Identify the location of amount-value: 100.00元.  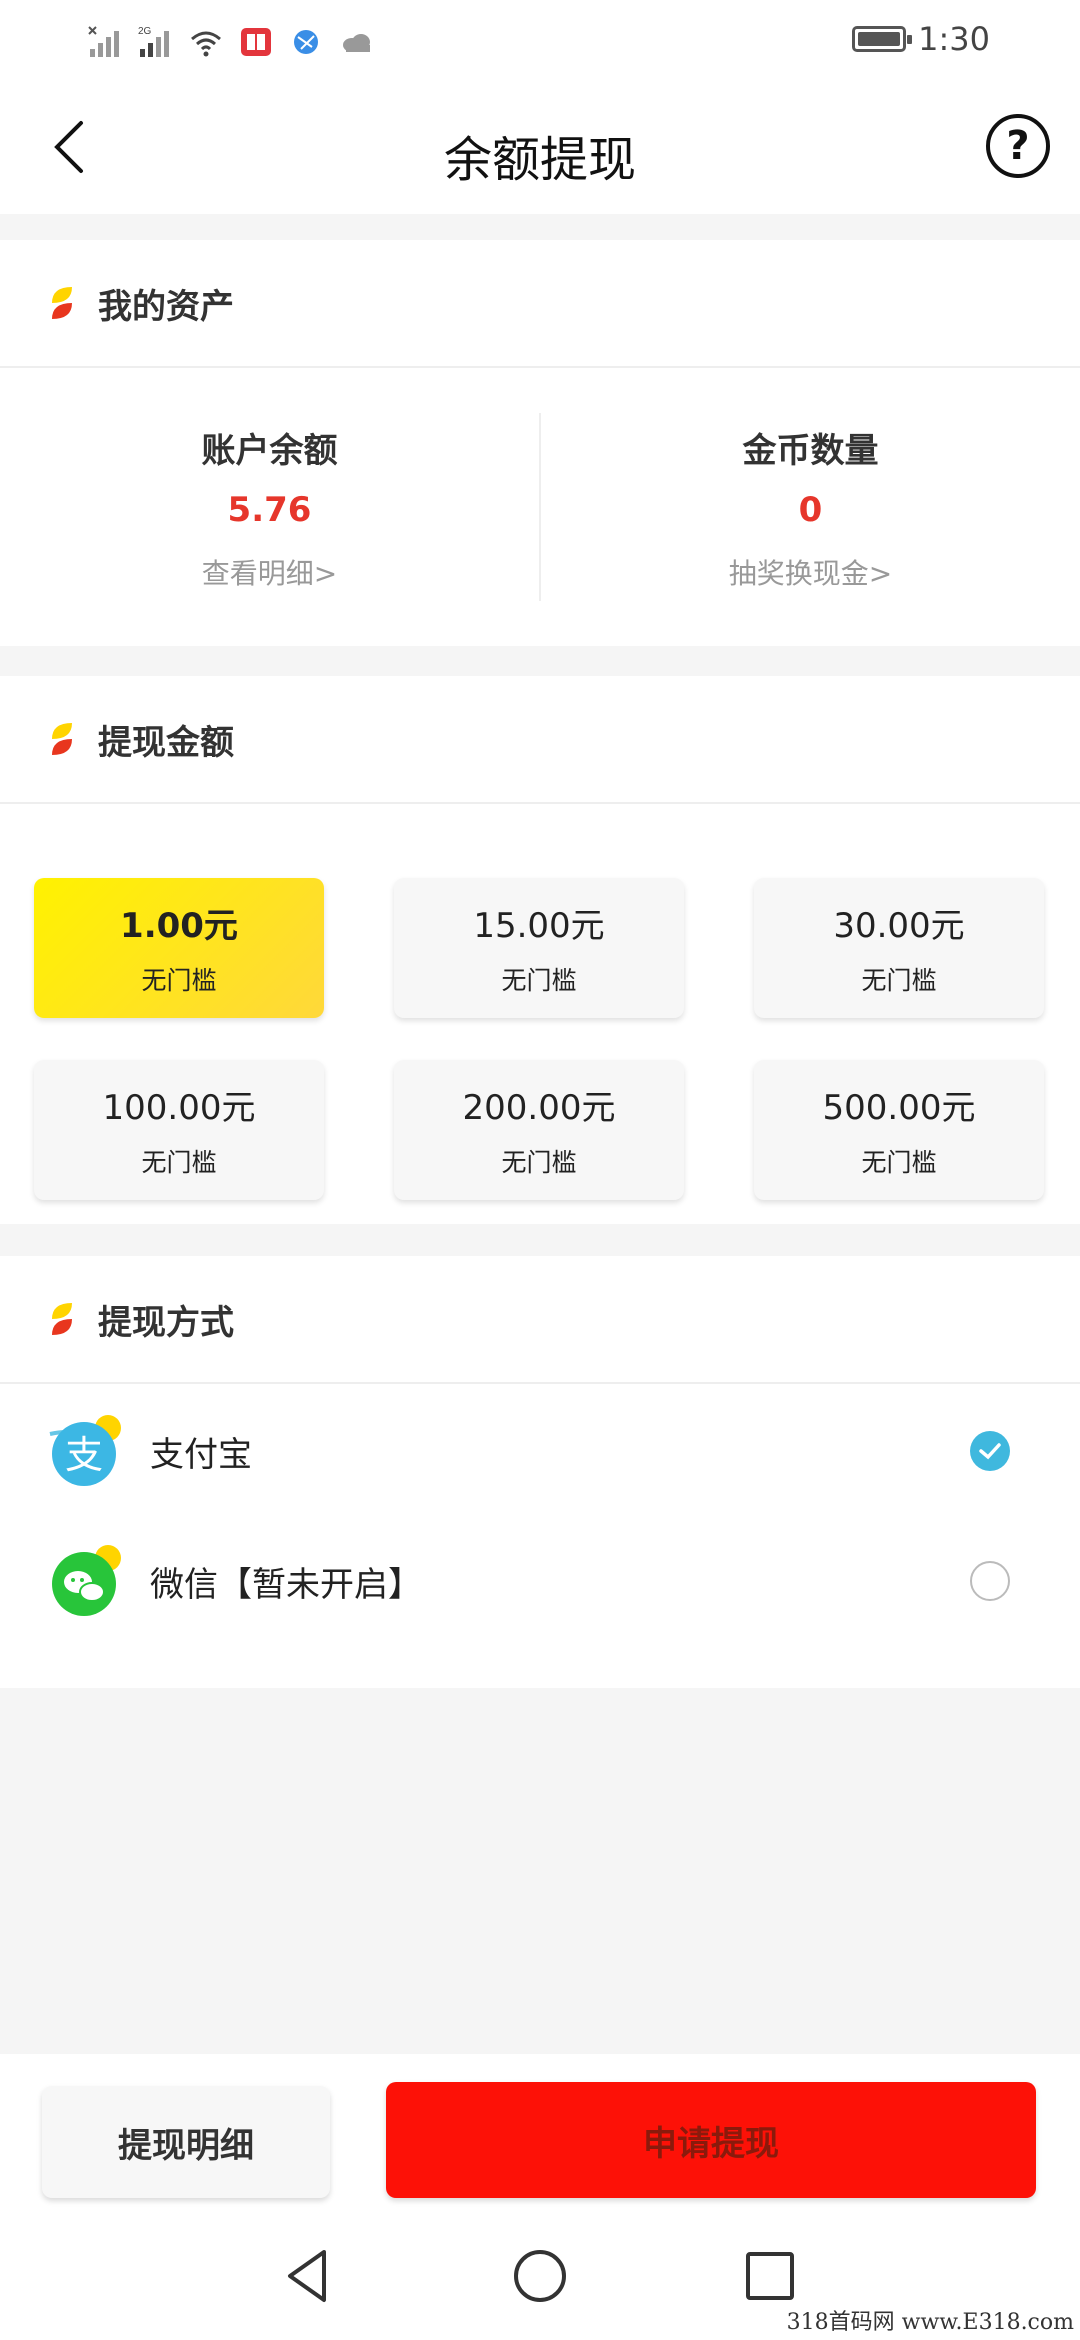
(179, 1108).